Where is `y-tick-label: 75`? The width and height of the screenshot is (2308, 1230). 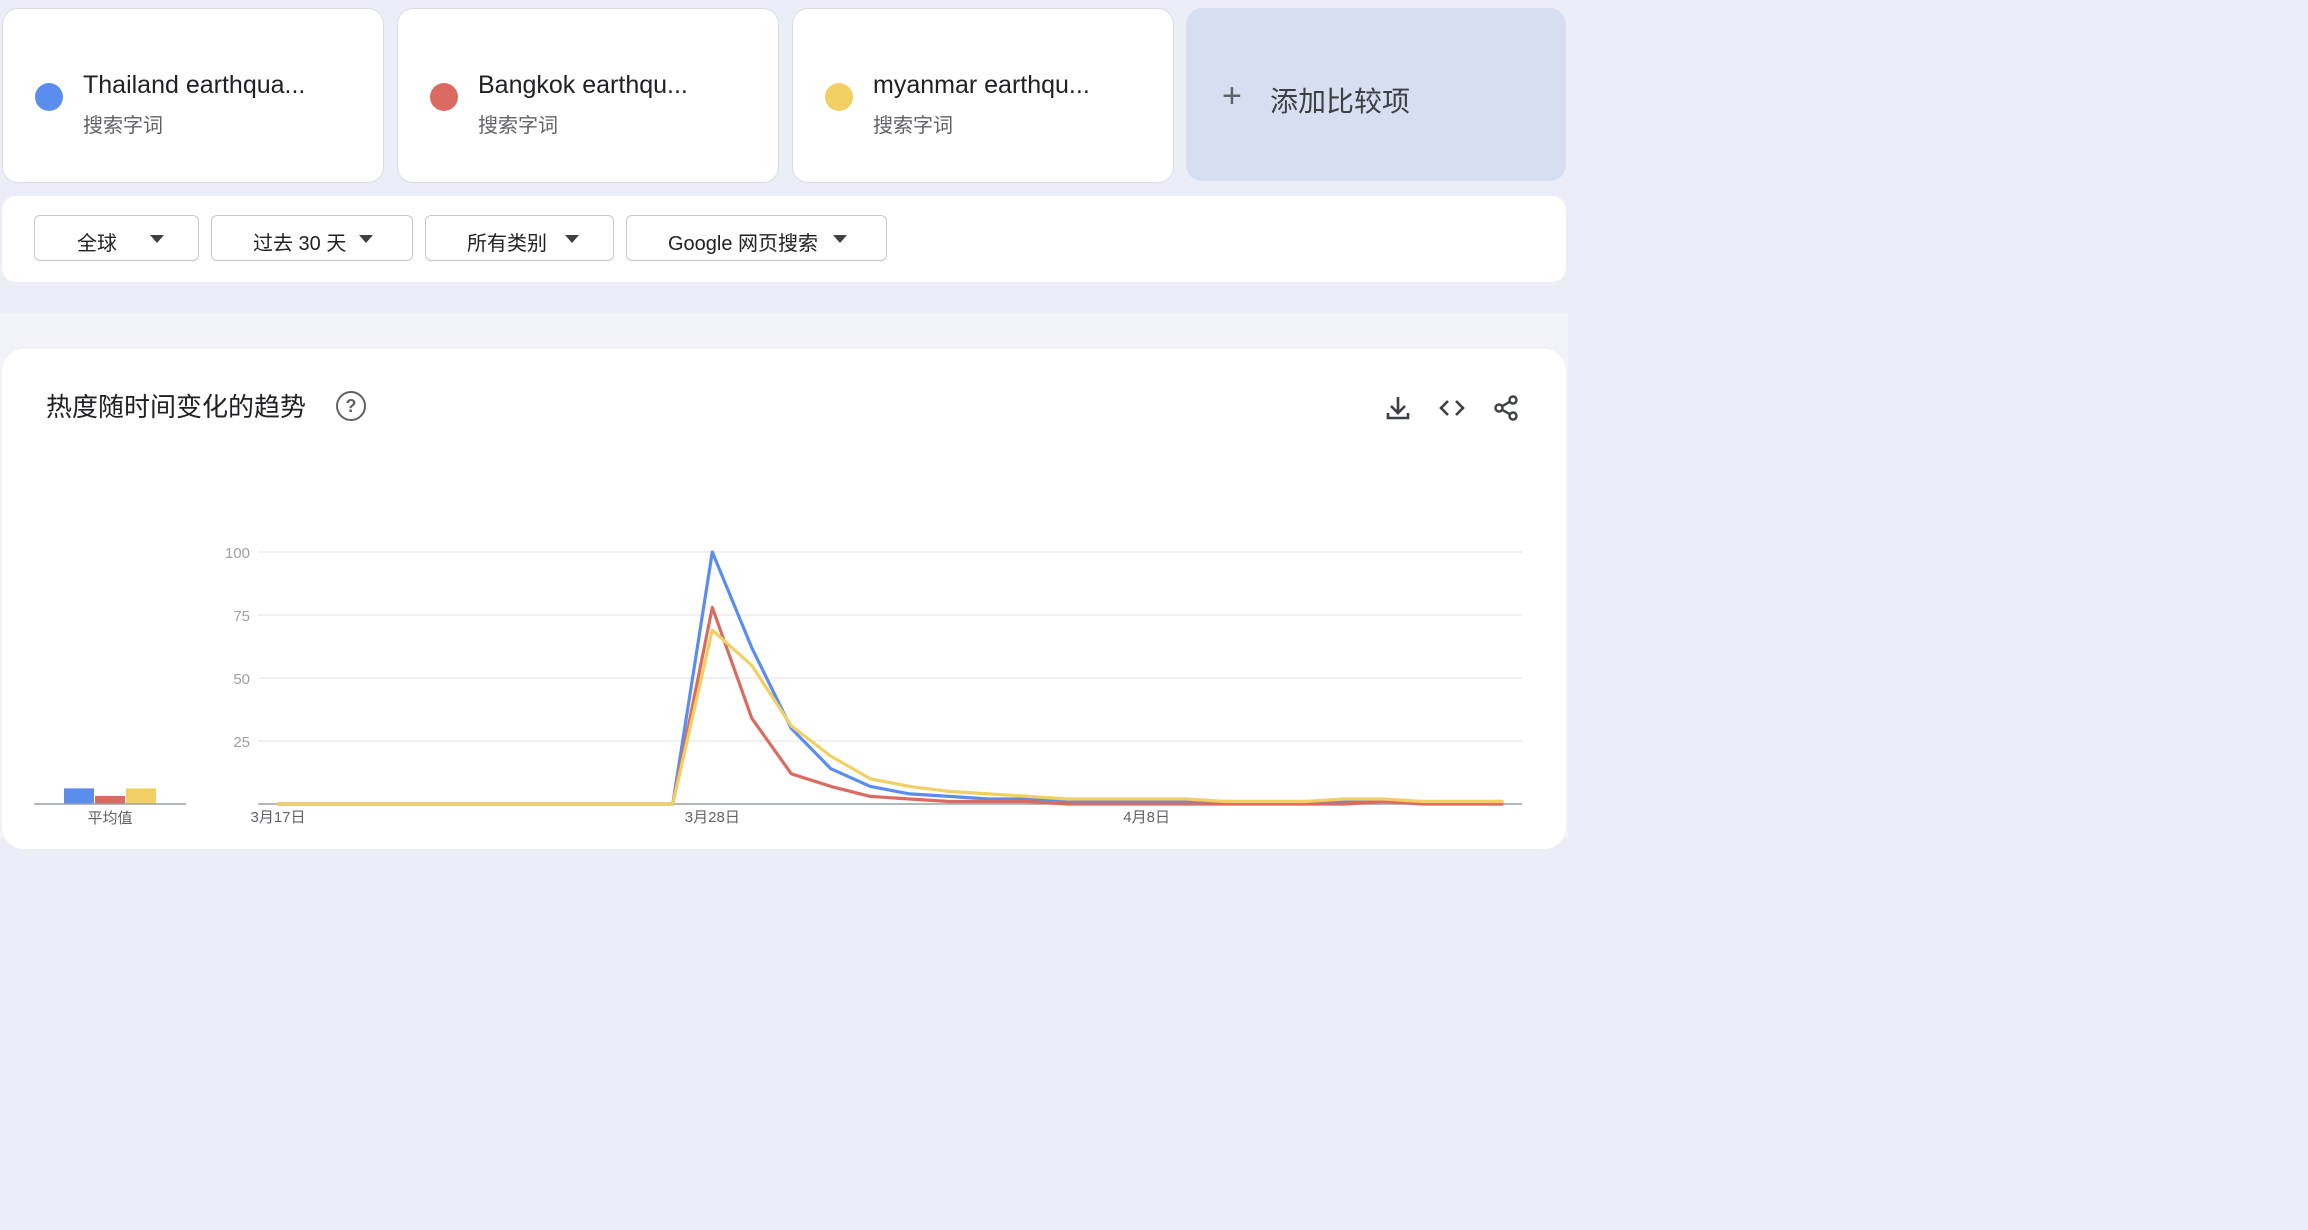 y-tick-label: 75 is located at coordinates (241, 616).